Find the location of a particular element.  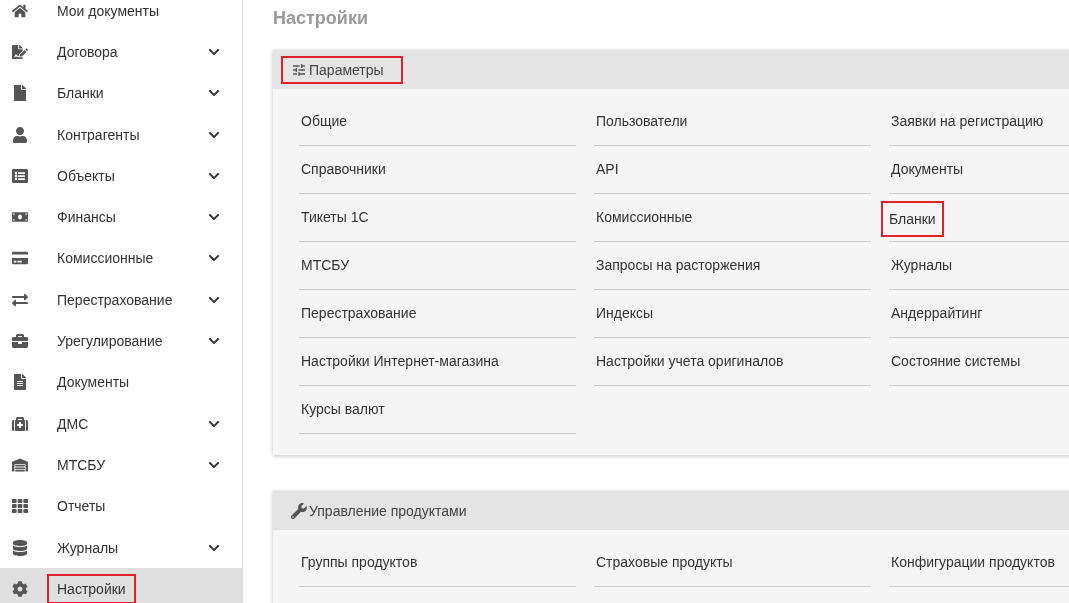

sidebar-label: МТСБУ is located at coordinates (82, 464).